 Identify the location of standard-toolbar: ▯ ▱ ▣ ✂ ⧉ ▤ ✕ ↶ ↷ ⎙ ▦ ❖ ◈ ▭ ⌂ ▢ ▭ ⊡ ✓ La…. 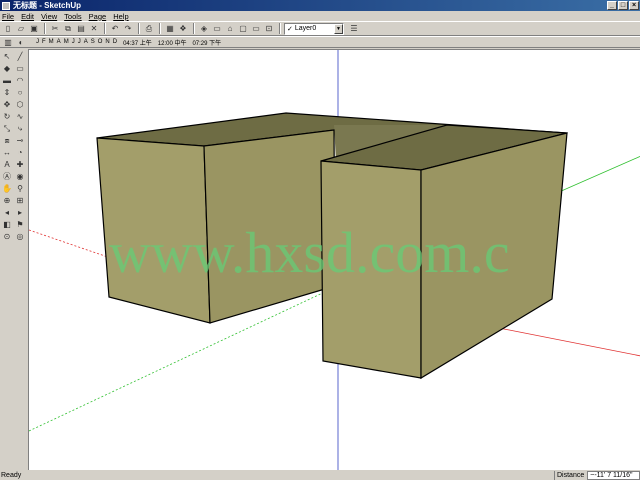
(320, 28).